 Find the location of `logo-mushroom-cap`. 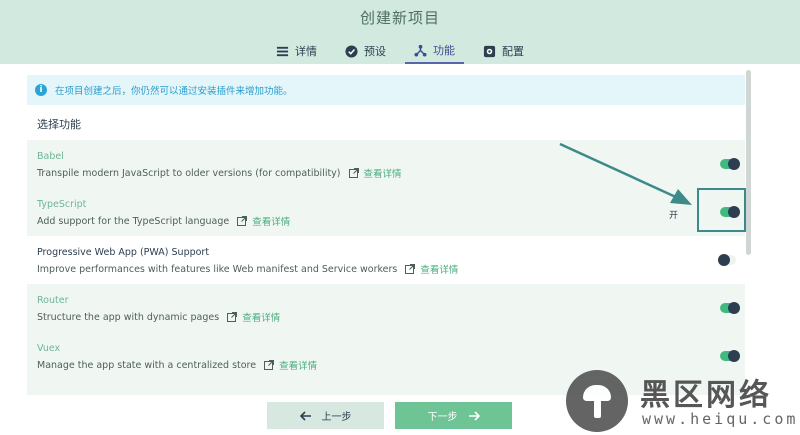

logo-mushroom-cap is located at coordinates (597, 393).